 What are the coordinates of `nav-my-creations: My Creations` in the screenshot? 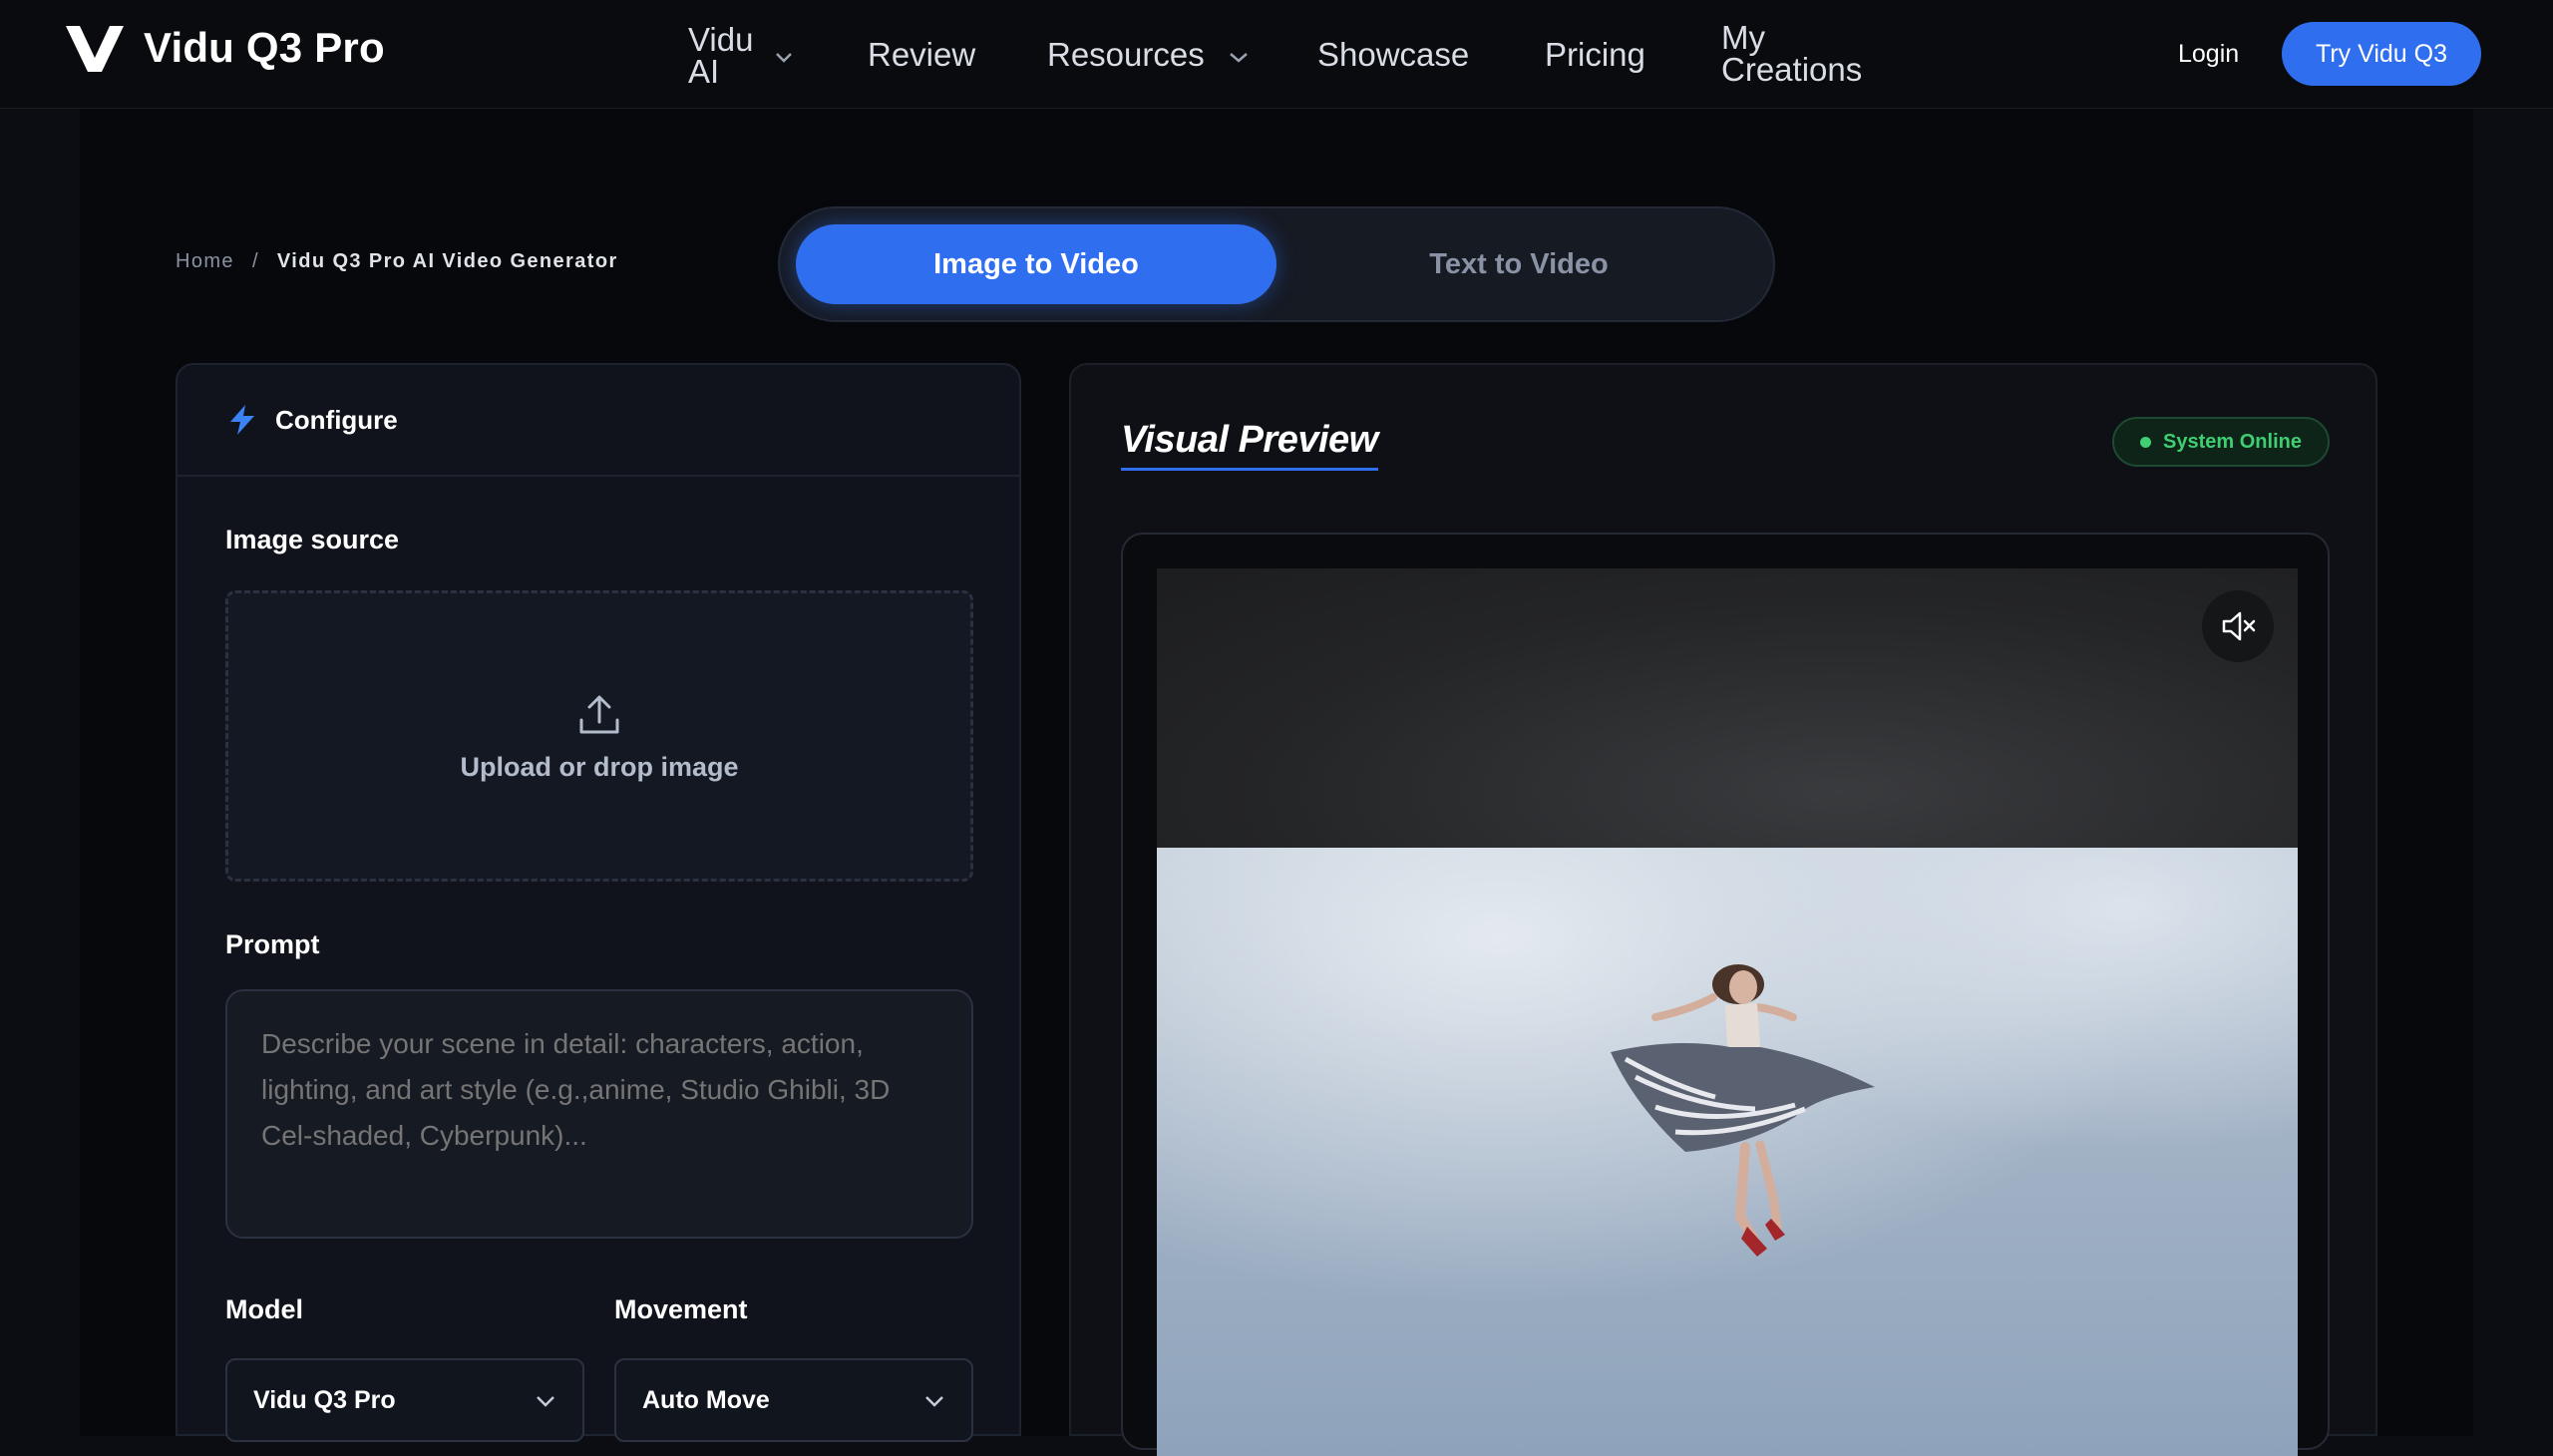 It's located at (1801, 53).